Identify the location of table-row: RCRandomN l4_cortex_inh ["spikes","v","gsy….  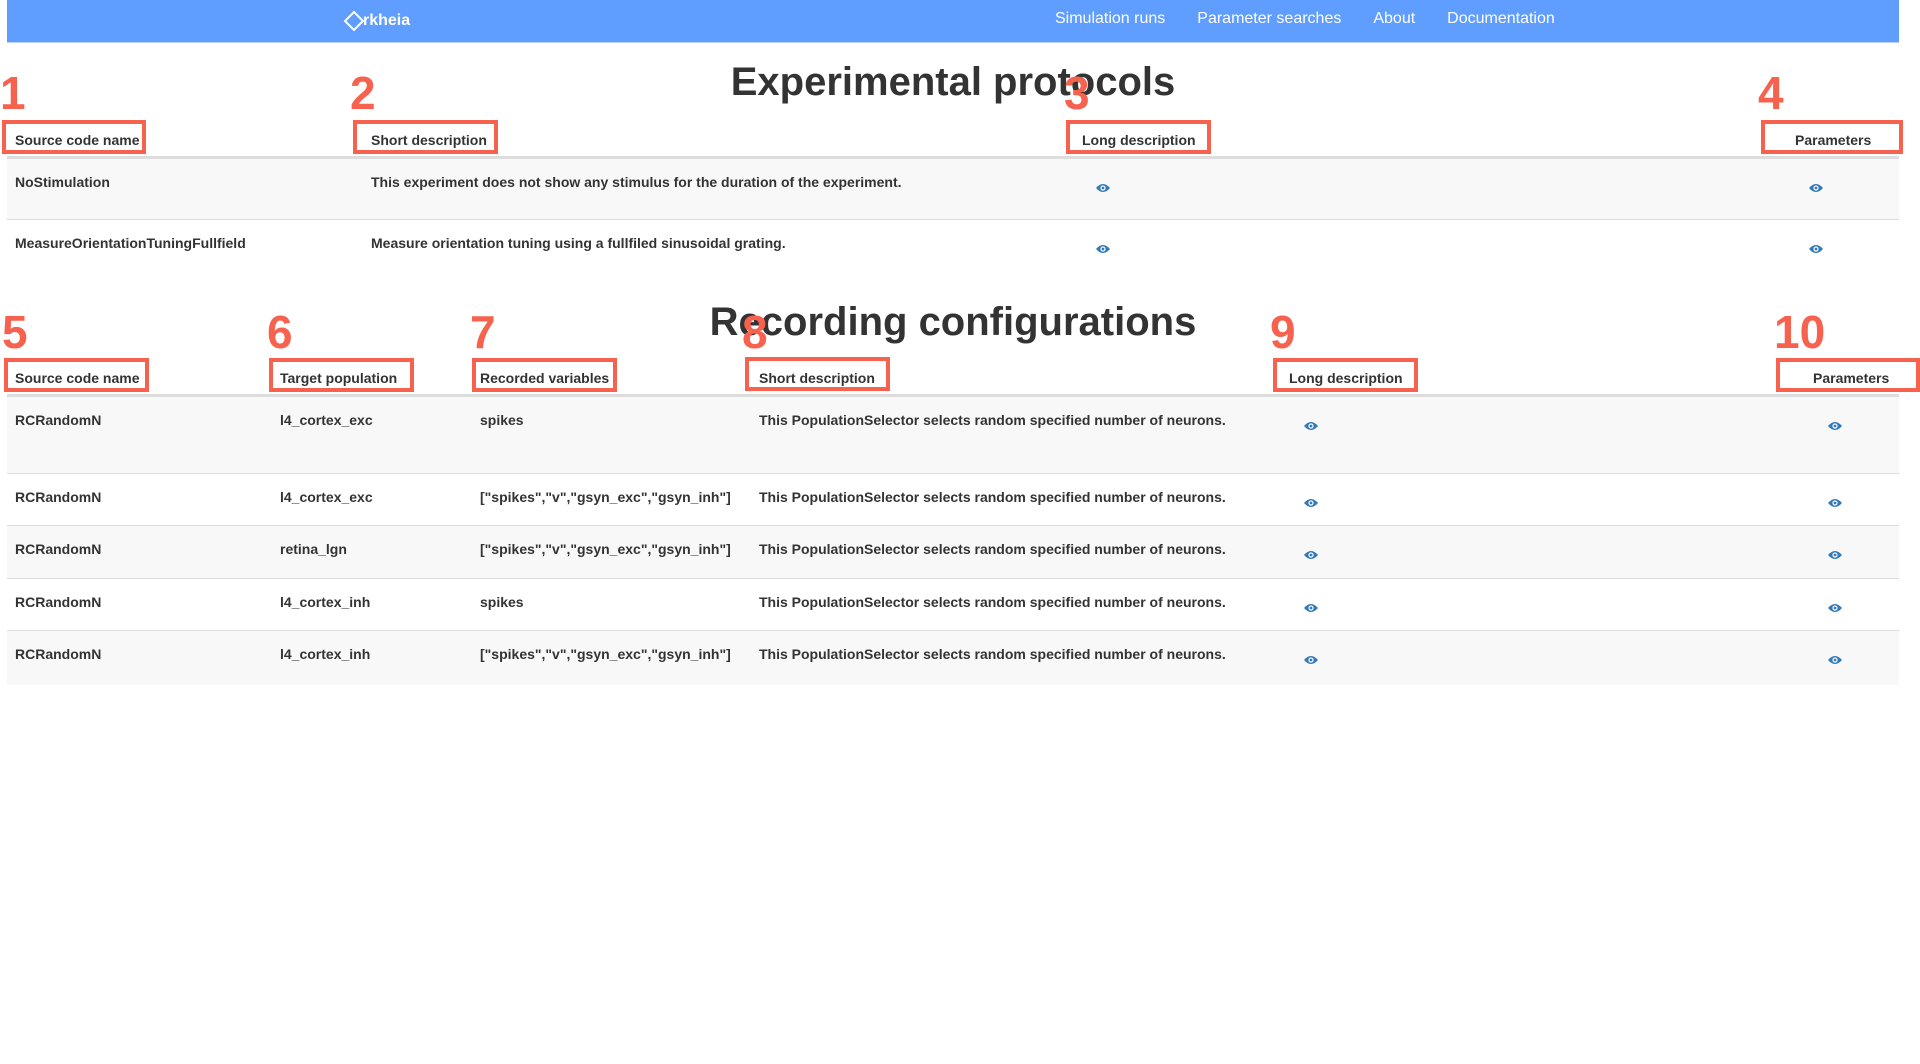
(953, 657).